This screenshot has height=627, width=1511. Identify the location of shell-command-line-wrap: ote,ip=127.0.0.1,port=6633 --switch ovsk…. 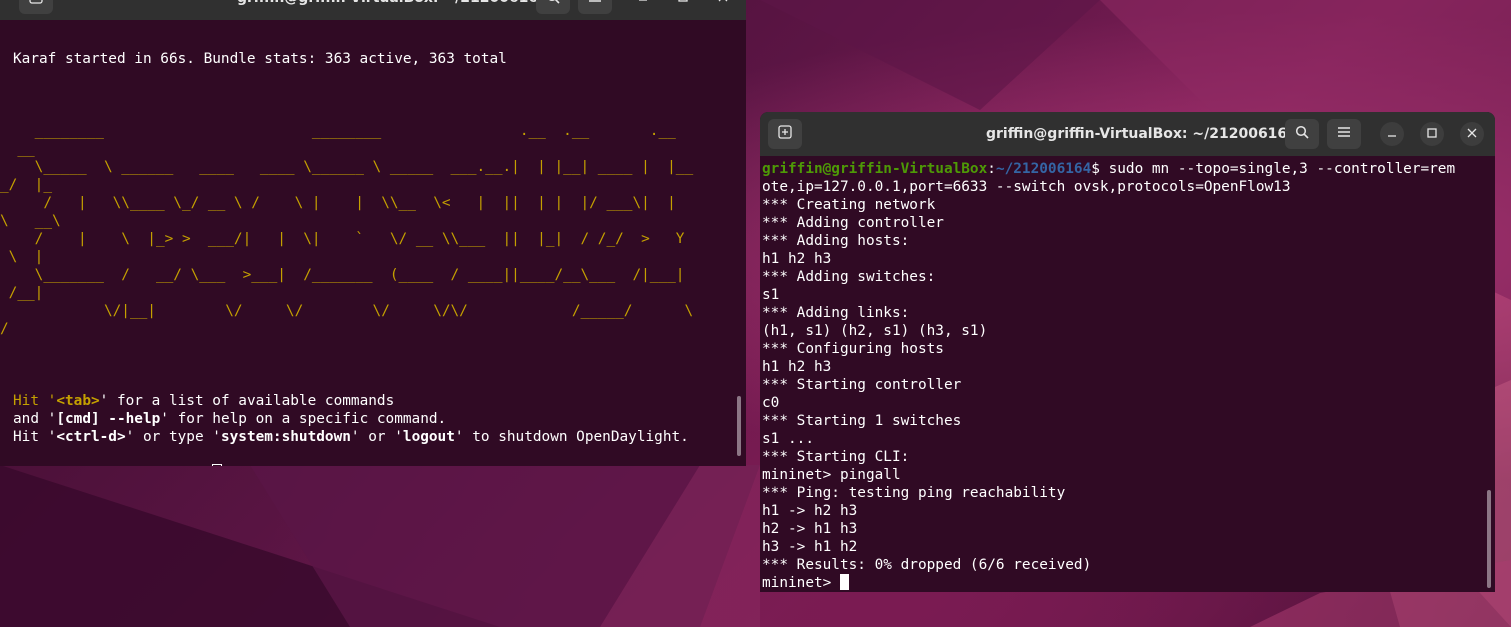
(1026, 187).